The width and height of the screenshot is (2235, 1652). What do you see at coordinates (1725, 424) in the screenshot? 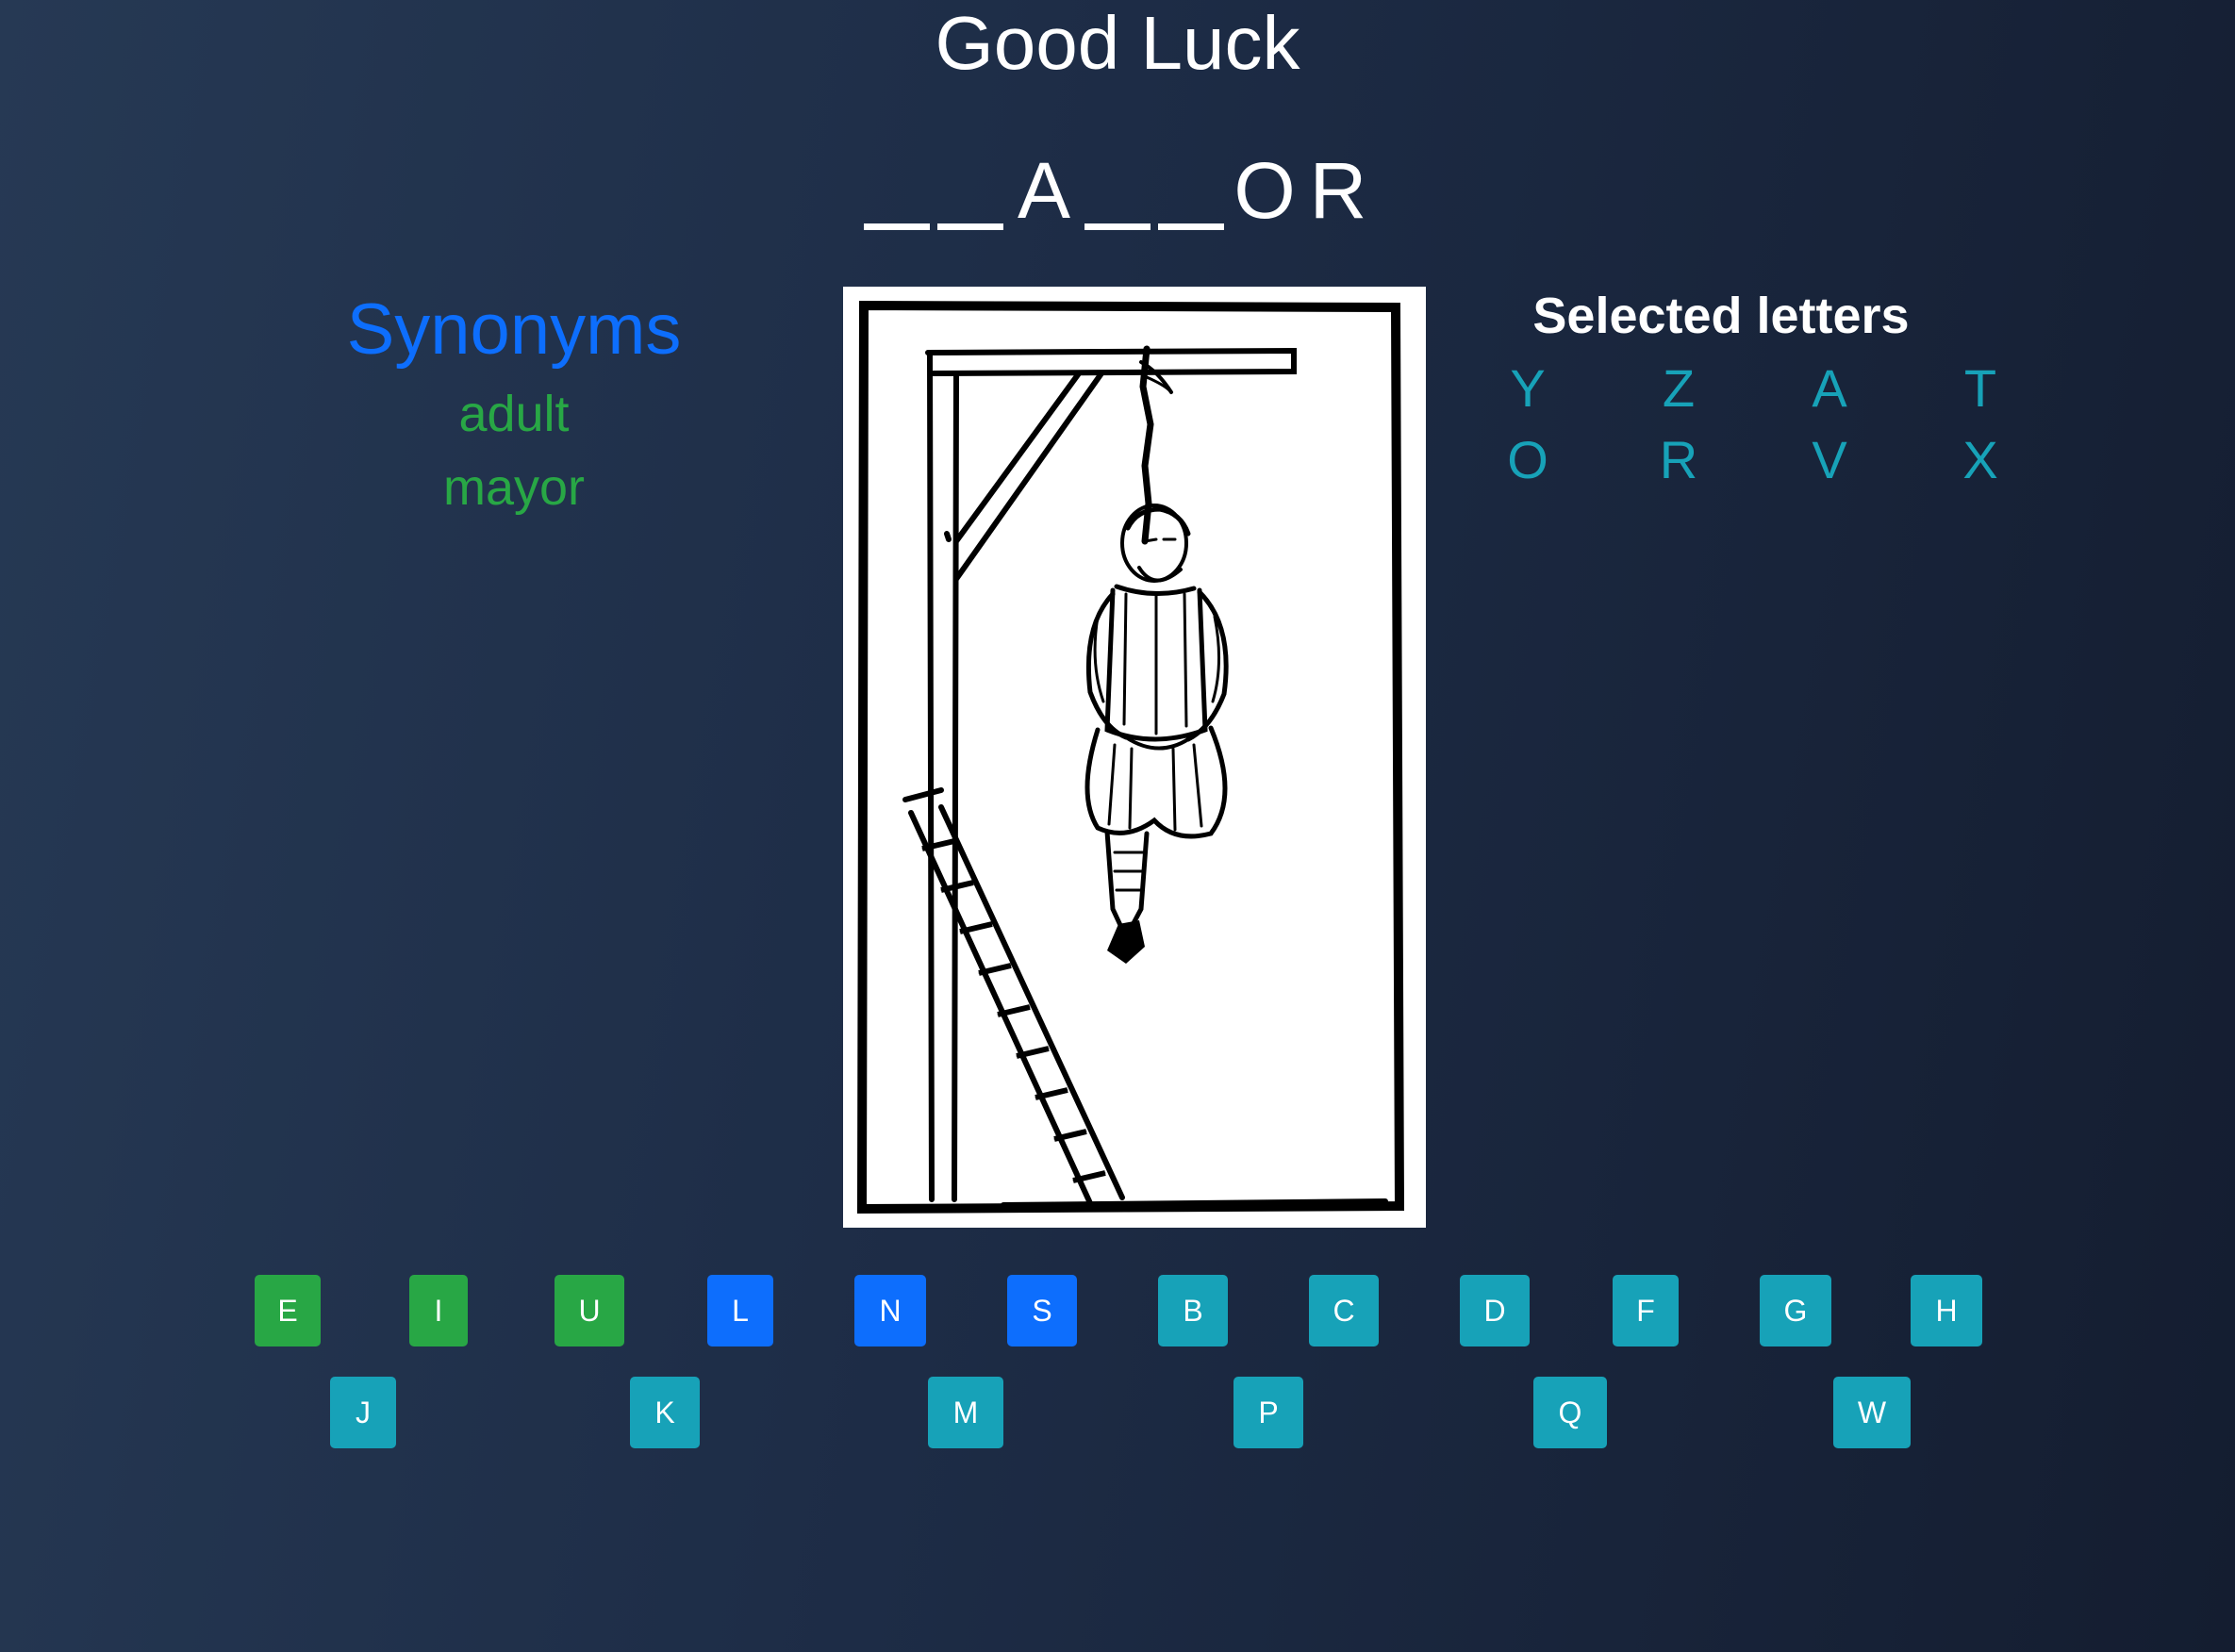
I see `selected-letters-grid: Y Z A T O R V X` at bounding box center [1725, 424].